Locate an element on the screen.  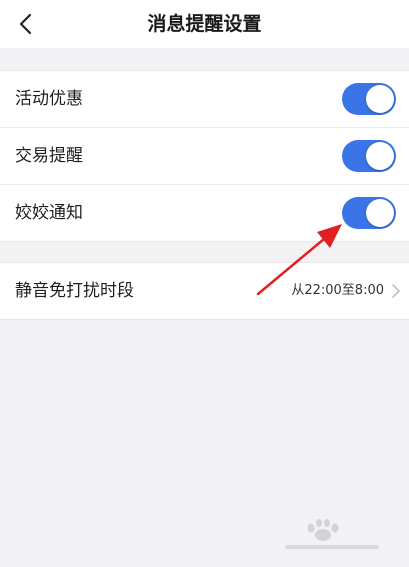
setting-row-promotions: 活动优惠 is located at coordinates (204, 99).